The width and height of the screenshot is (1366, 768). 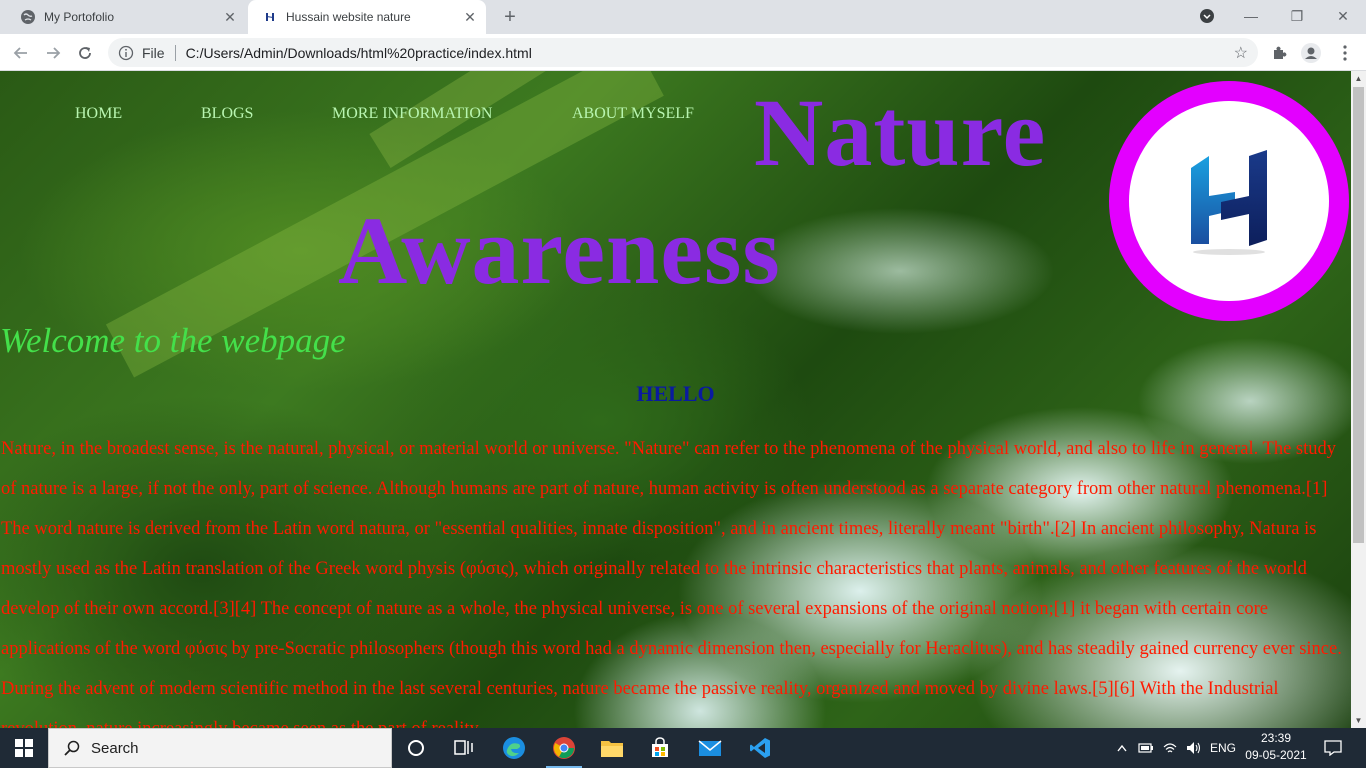 I want to click on wifi-icon, so click(x=1170, y=748).